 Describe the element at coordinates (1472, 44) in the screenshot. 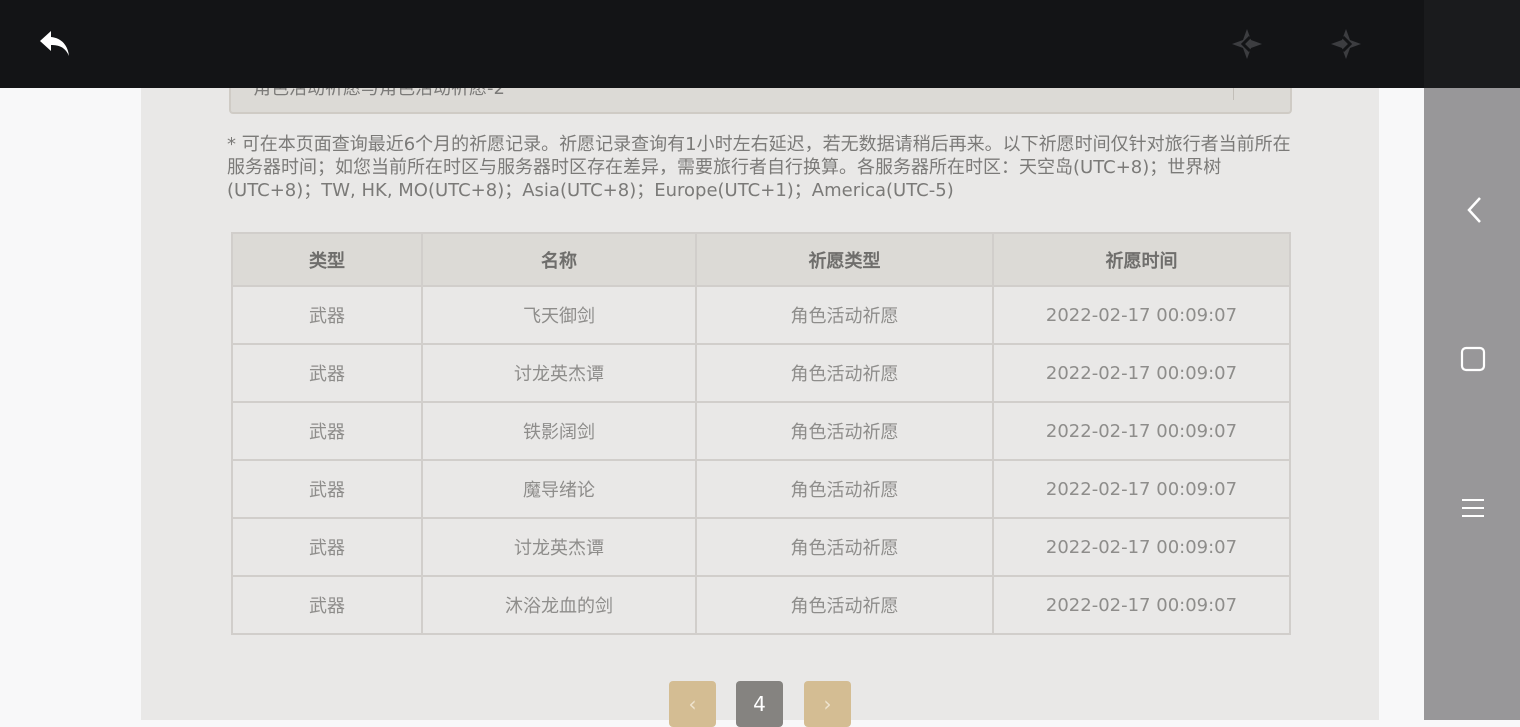

I see `sidebar-top-strip` at that location.